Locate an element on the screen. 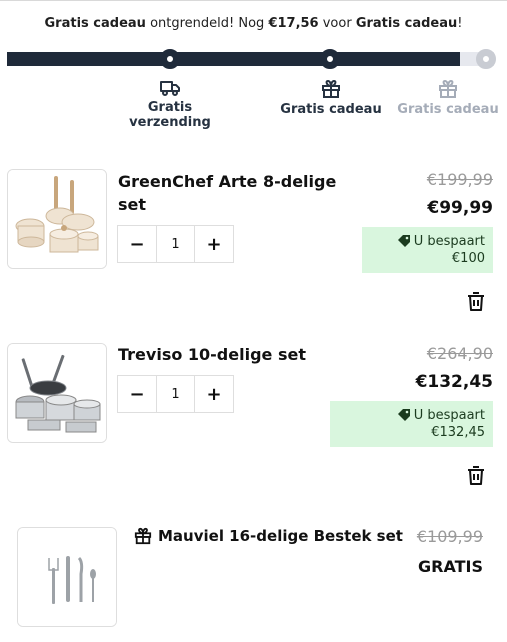 This screenshot has height=642, width=507. banner-text-3: ! is located at coordinates (460, 23).